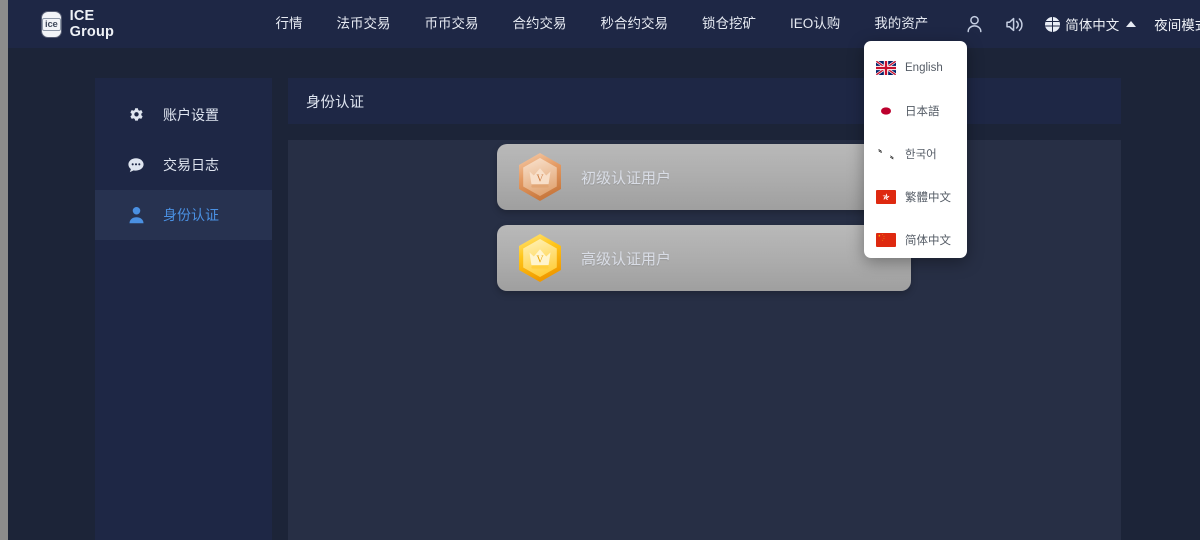 The image size is (1200, 540). What do you see at coordinates (886, 67) in the screenshot?
I see `flag-uk` at bounding box center [886, 67].